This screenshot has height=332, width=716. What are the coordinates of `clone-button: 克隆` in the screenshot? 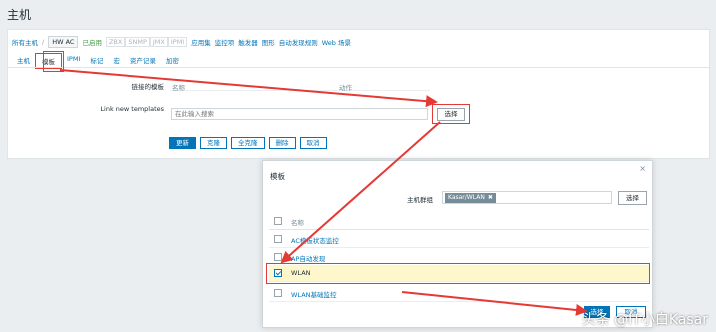 It's located at (213, 143).